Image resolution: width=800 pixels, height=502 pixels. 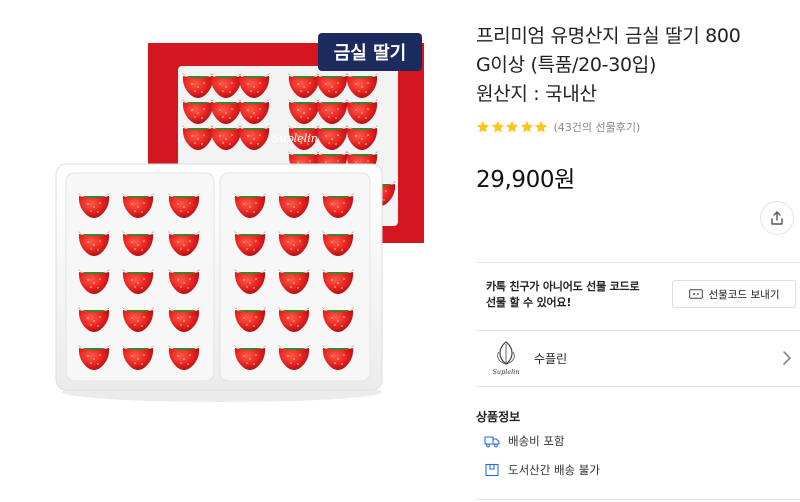 I want to click on send-gift-code-button: 선물코드 보내기, so click(x=734, y=294).